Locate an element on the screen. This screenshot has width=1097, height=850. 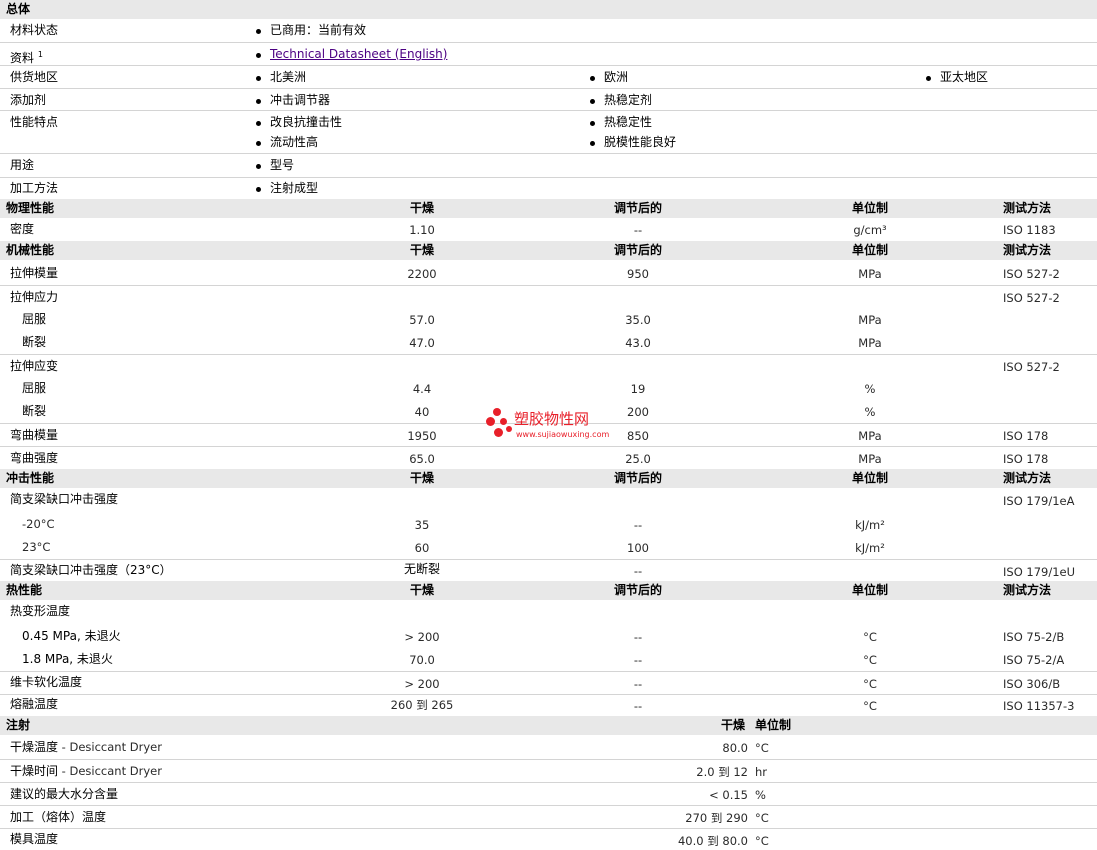
property-name: 维卡软化温度 is located at coordinates (46, 682).